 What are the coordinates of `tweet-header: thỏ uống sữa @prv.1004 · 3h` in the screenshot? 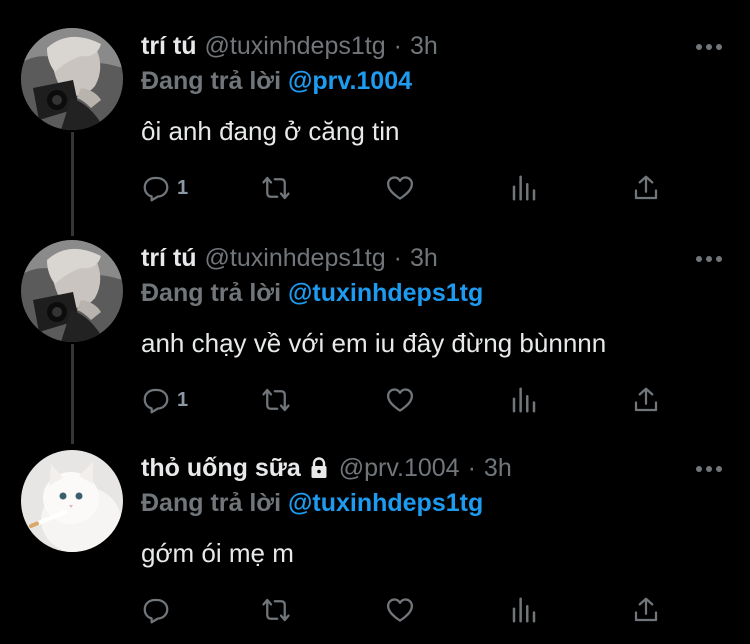 It's located at (326, 468).